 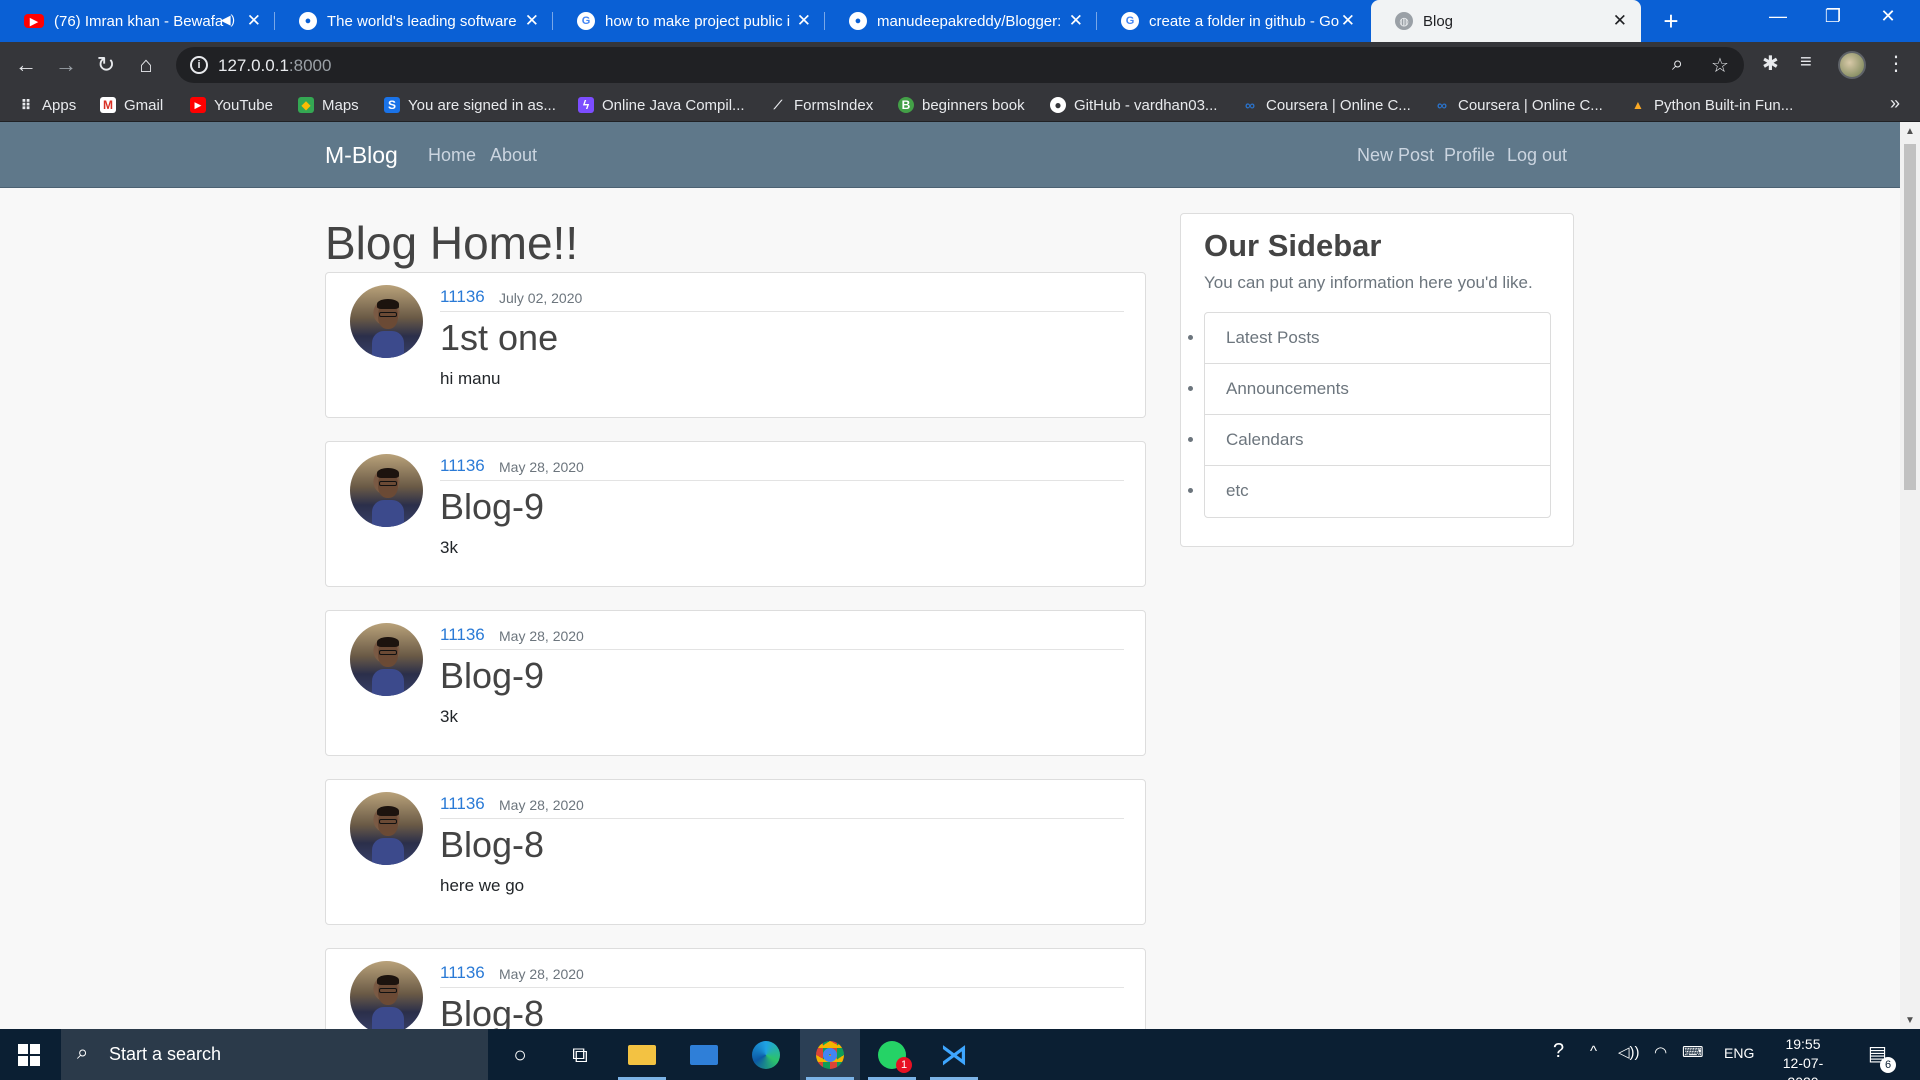 What do you see at coordinates (328, 105) in the screenshot?
I see `bookmark-maps: ◆ Maps` at bounding box center [328, 105].